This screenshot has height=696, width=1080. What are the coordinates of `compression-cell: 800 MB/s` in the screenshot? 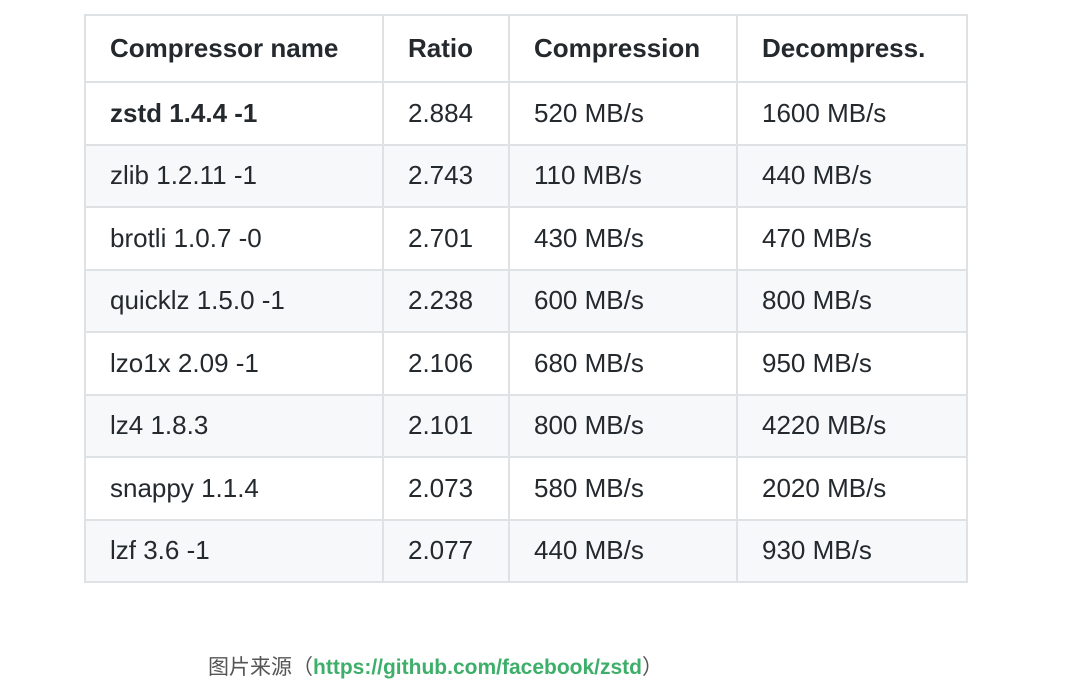 It's located at (623, 425).